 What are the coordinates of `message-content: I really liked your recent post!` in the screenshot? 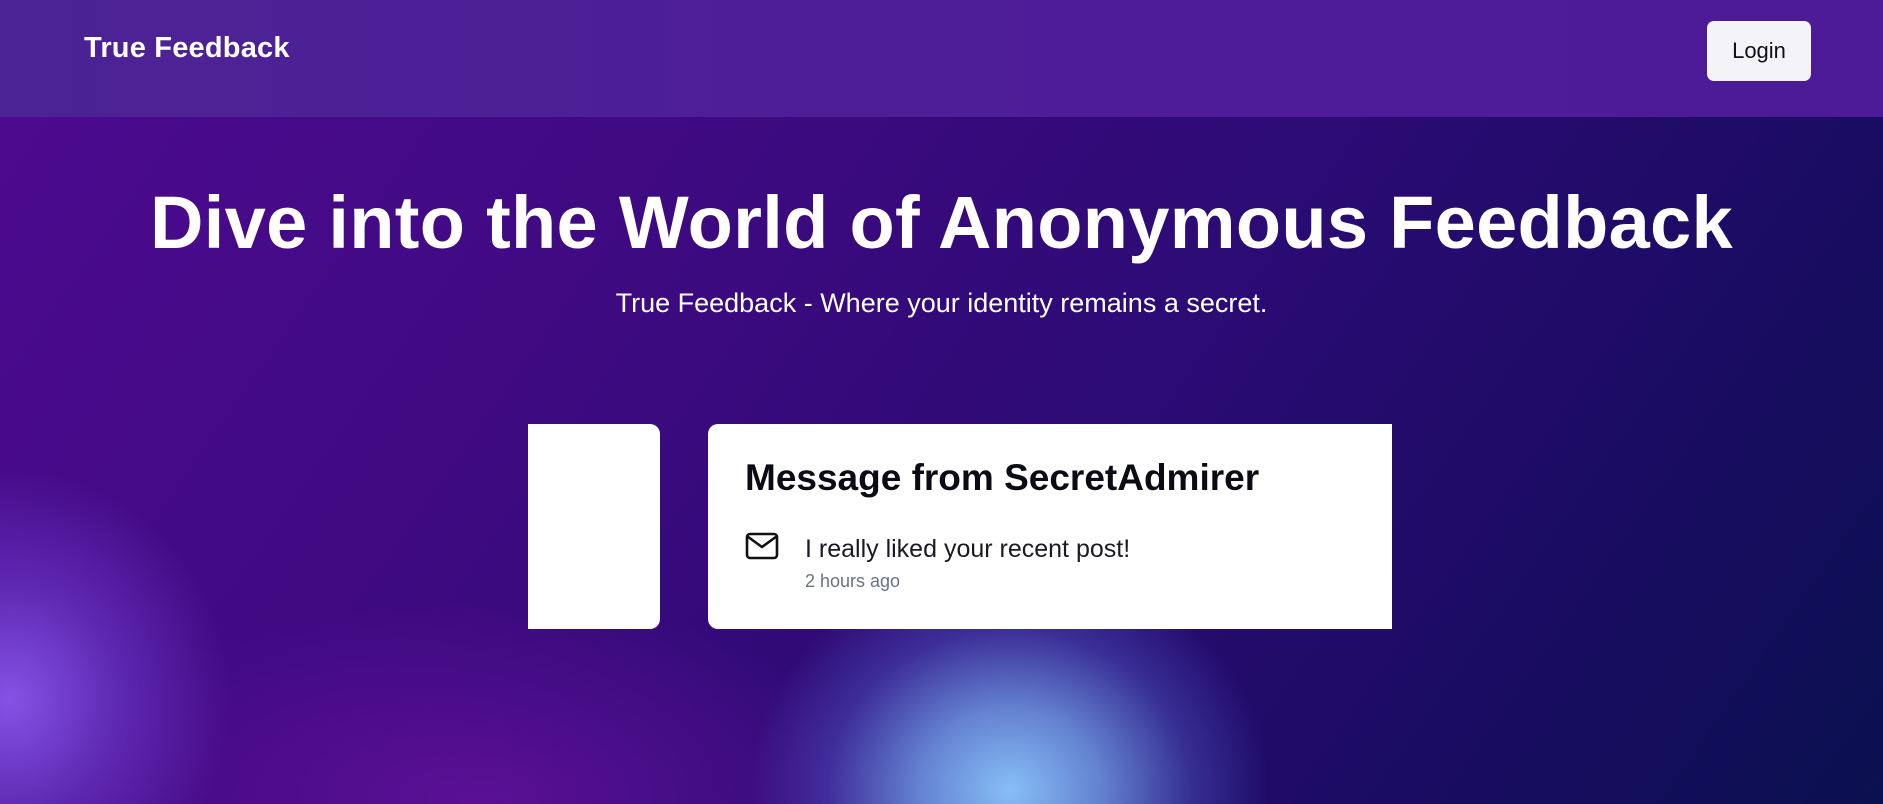 It's located at (968, 549).